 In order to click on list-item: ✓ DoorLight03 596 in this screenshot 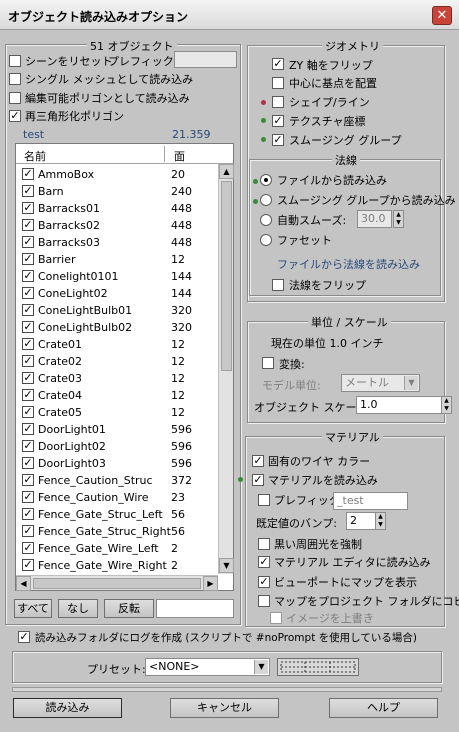, I will do `click(116, 464)`.